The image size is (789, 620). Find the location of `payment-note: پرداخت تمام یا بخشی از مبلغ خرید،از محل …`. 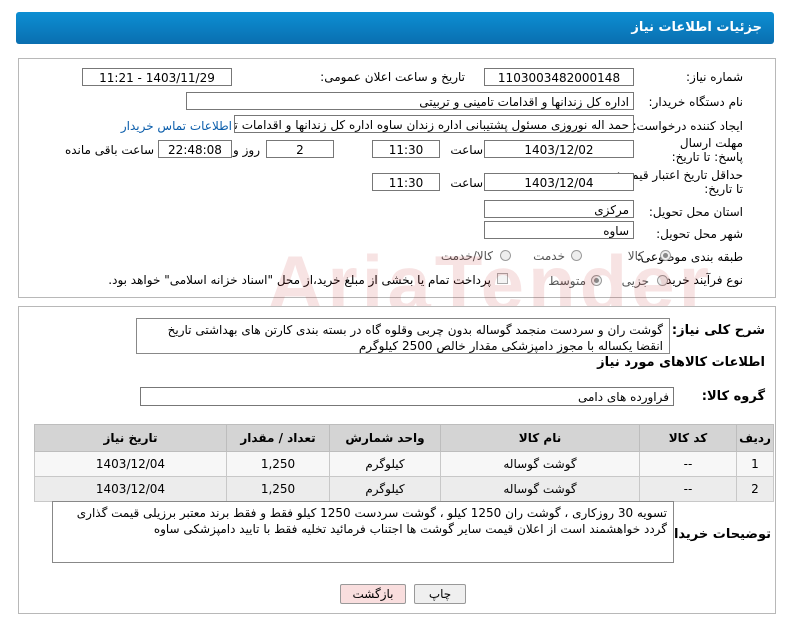

payment-note: پرداخت تمام یا بخشی از مبلغ خرید،از محل … is located at coordinates (299, 280).